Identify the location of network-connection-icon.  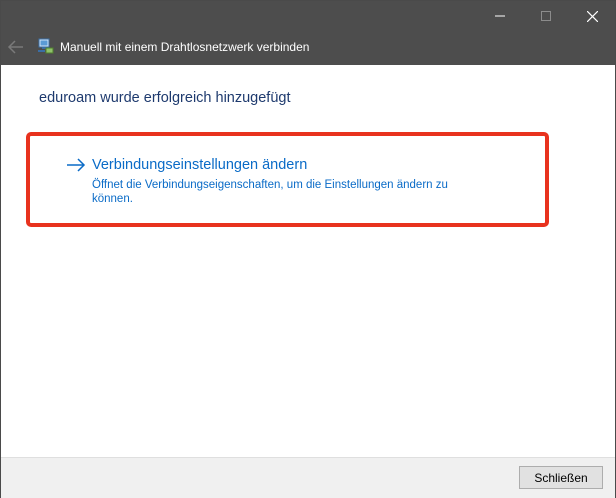
(46, 46).